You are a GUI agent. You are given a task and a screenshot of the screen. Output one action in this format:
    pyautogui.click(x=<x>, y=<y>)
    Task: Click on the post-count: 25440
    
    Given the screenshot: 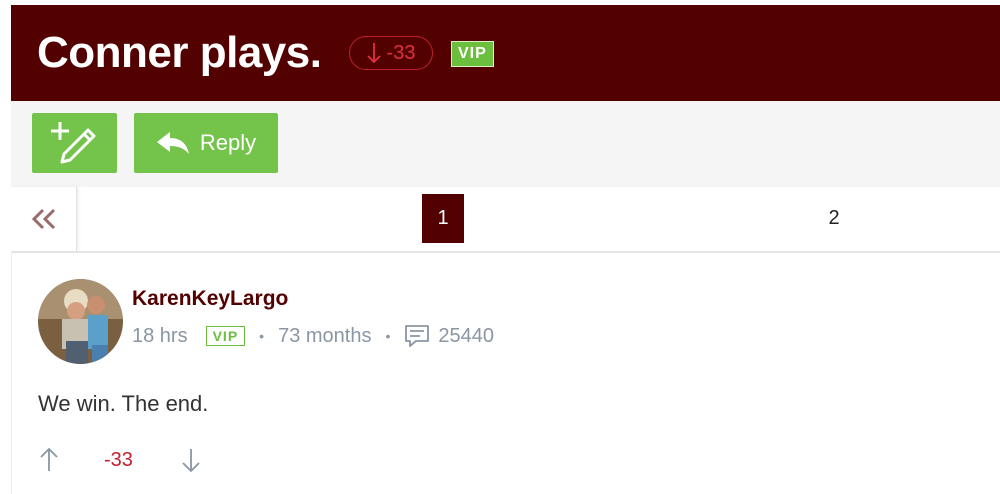 What is the action you would take?
    pyautogui.click(x=466, y=335)
    